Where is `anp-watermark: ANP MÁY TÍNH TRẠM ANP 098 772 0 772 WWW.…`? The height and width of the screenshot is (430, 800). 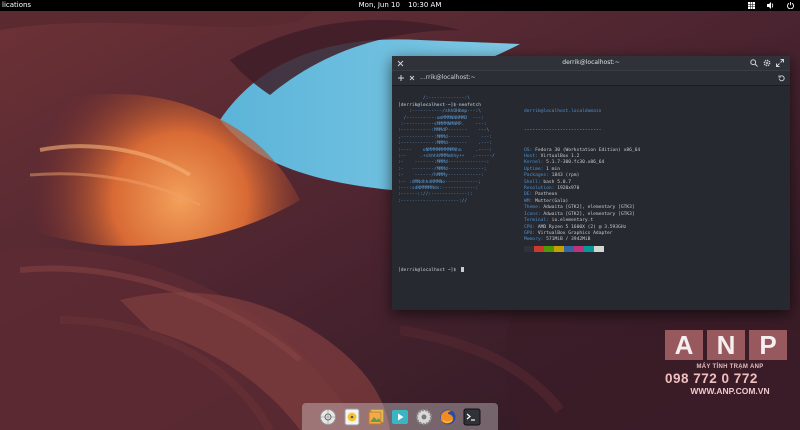
anp-watermark: ANP MÁY TÍNH TRẠM ANP 098 772 0 772 WWW.… is located at coordinates (730, 377).